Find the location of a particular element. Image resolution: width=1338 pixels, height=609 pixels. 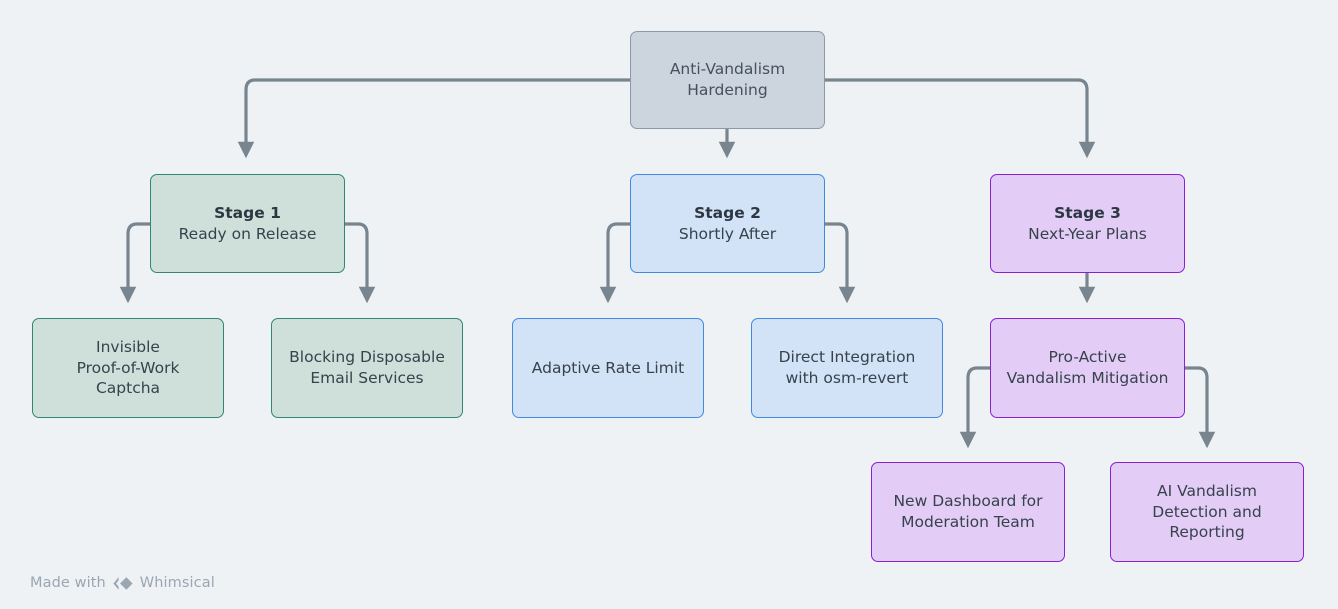

edge-child1-to-grandchild1 is located at coordinates (975, 407).